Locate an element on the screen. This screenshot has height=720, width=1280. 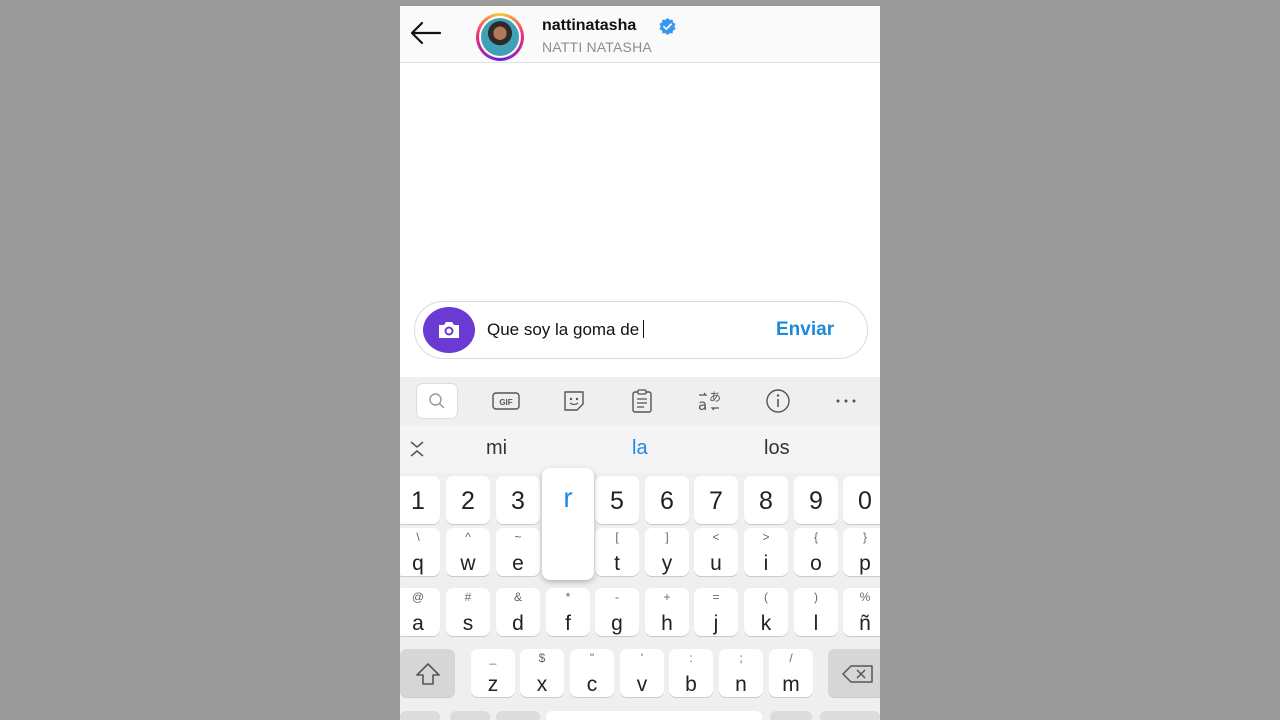
suggestion-la: la is located at coordinates (640, 448).